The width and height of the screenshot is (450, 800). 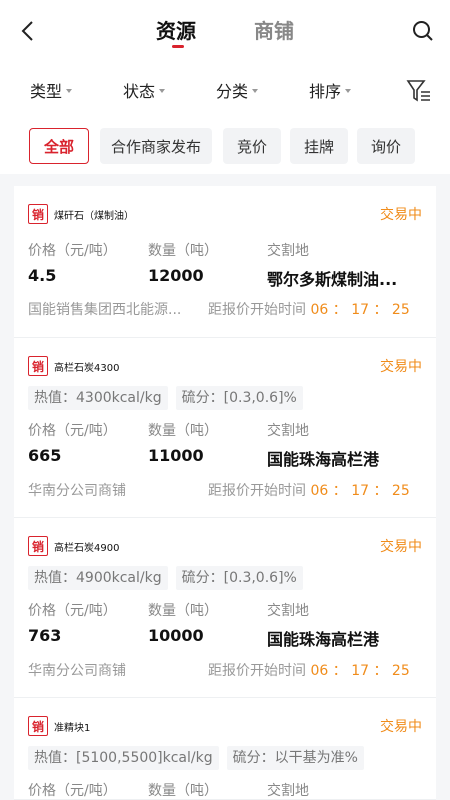 I want to click on spec-tags: 热值：4300kcal/kg 硫分：[0.3,0.6]%, so click(x=165, y=398).